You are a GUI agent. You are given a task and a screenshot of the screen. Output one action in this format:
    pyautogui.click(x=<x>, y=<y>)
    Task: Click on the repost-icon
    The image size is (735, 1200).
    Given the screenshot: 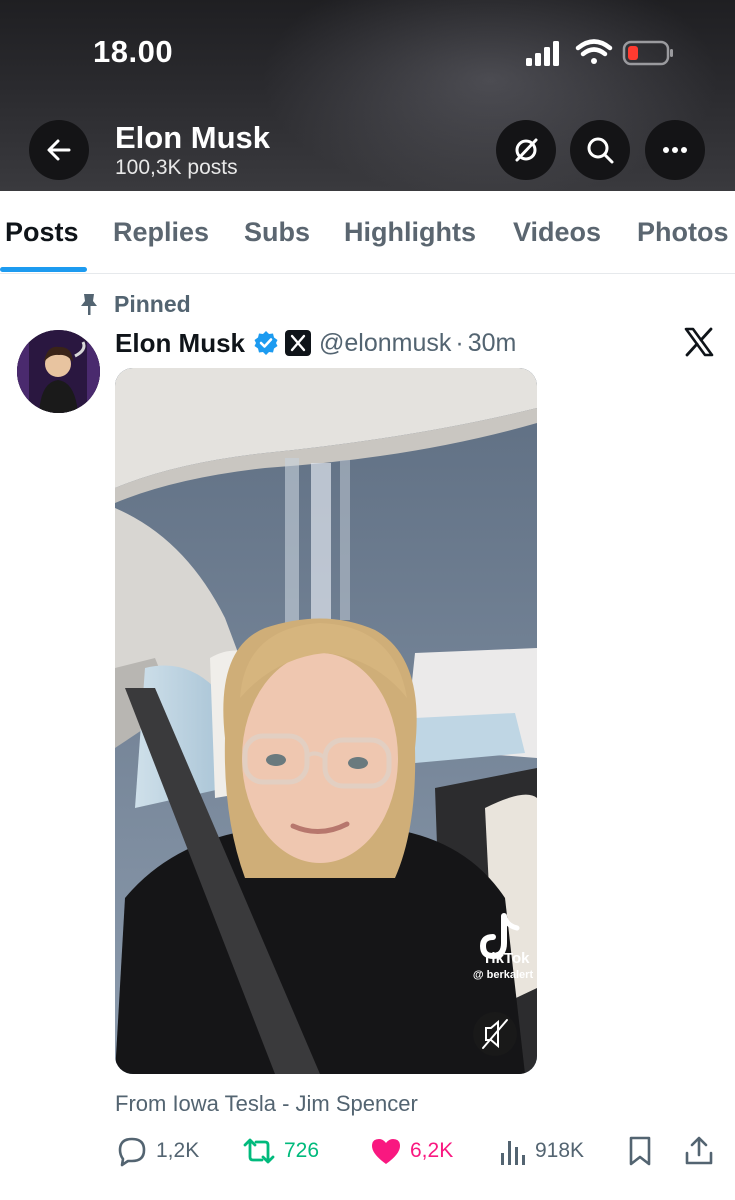 What is the action you would take?
    pyautogui.click(x=259, y=1151)
    